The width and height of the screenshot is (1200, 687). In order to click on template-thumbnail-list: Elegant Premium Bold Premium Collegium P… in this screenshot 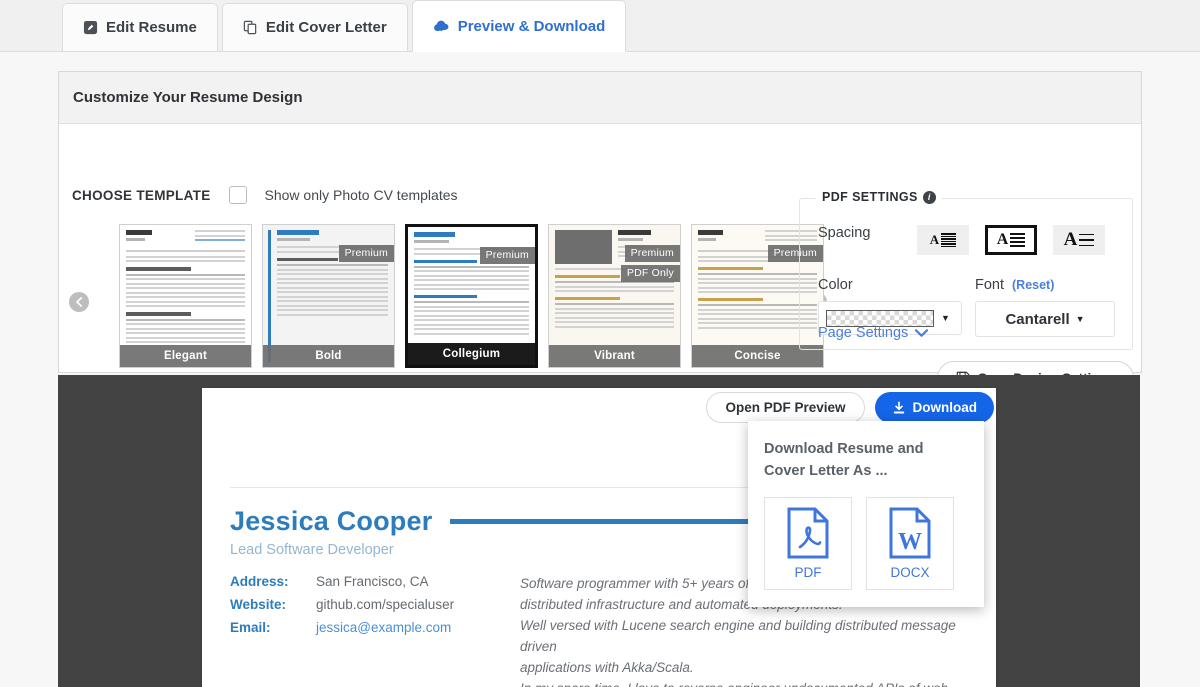, I will do `click(477, 296)`.